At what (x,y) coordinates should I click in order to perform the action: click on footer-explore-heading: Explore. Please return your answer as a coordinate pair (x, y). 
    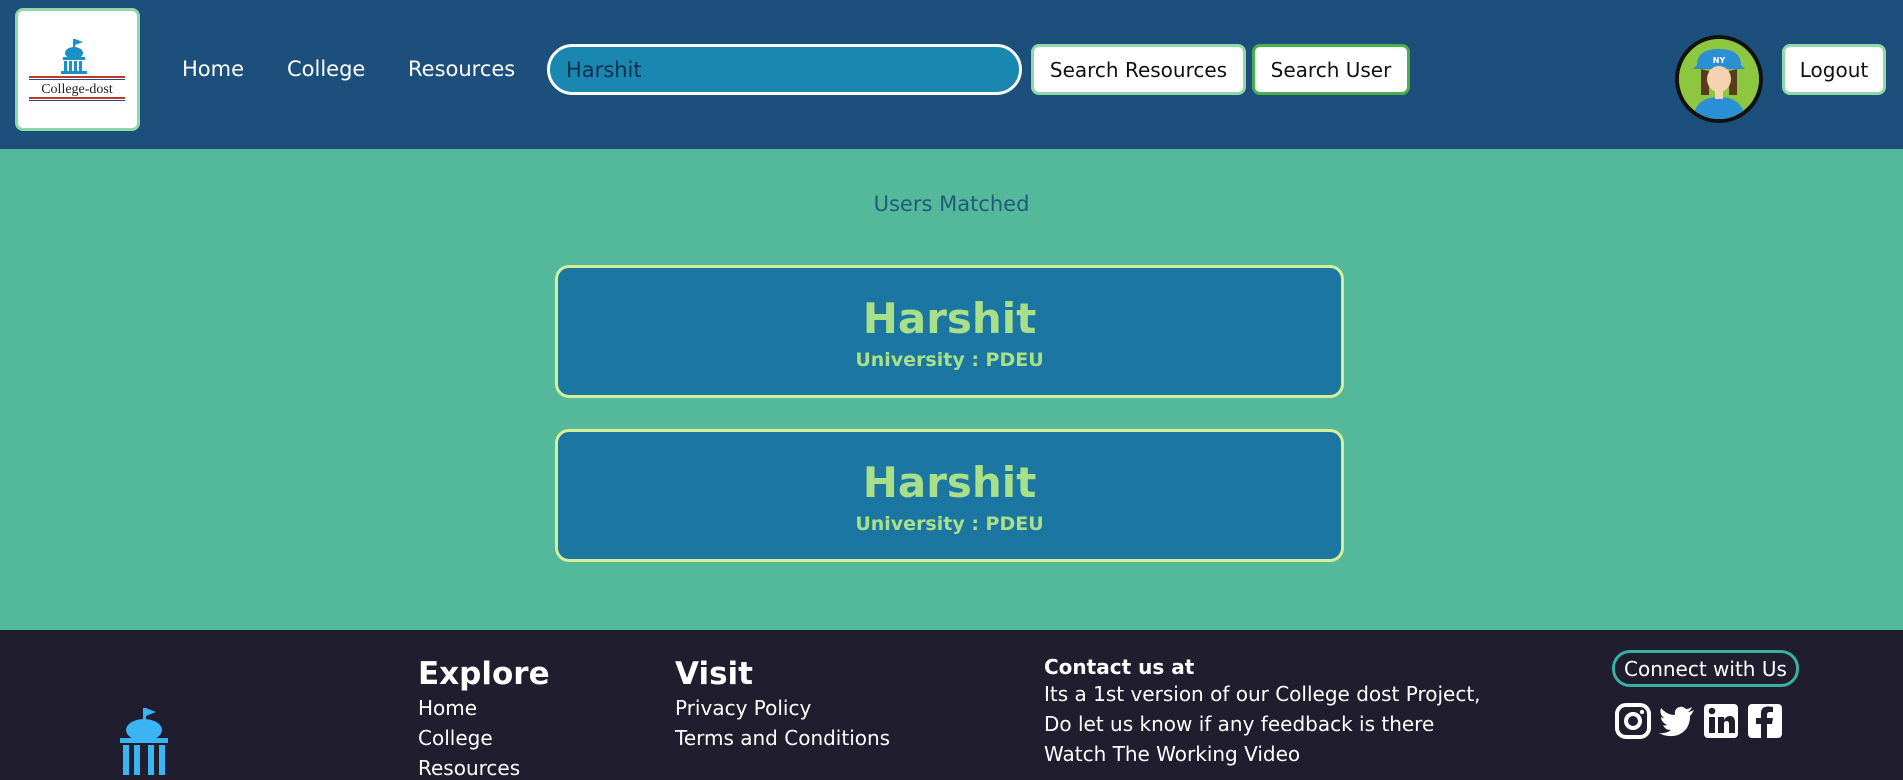
    Looking at the image, I should click on (484, 674).